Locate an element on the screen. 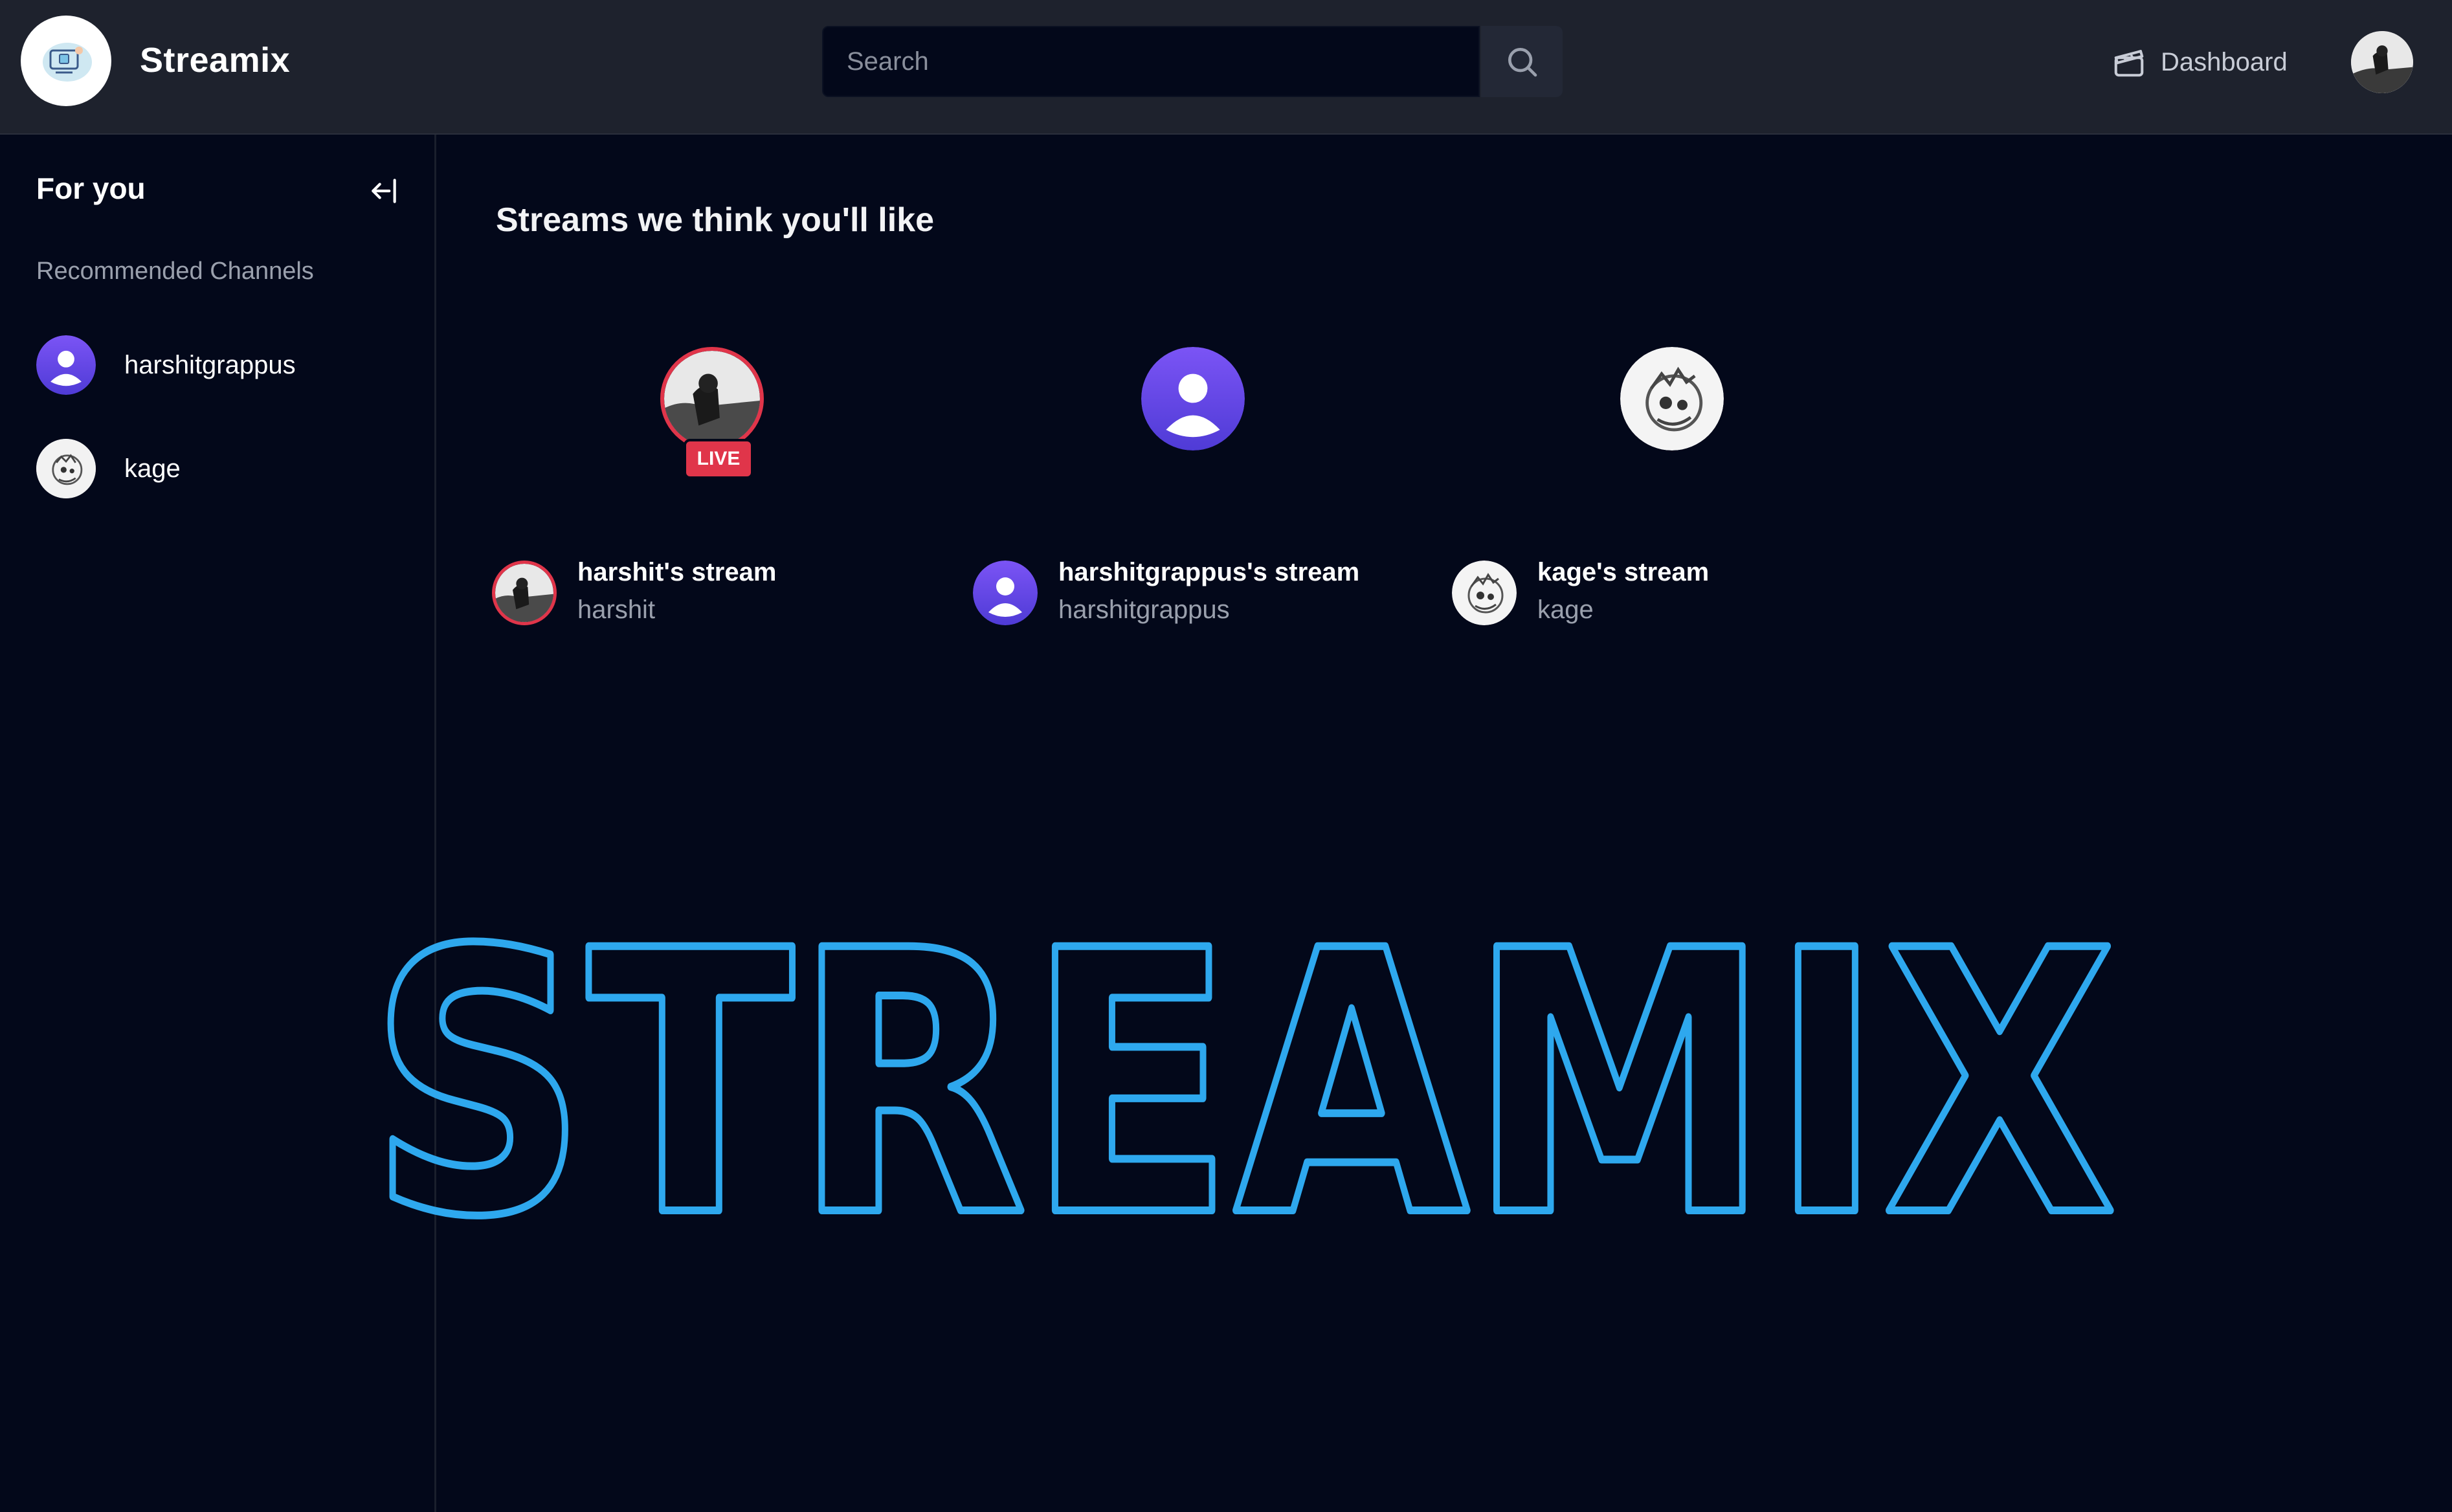 Image resolution: width=2452 pixels, height=1512 pixels. app-title: Streamix is located at coordinates (215, 60).